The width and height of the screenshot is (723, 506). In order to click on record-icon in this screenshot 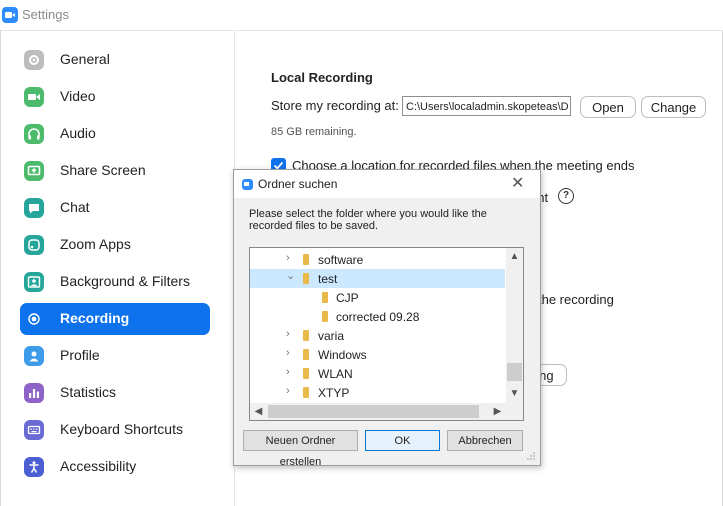, I will do `click(34, 319)`.